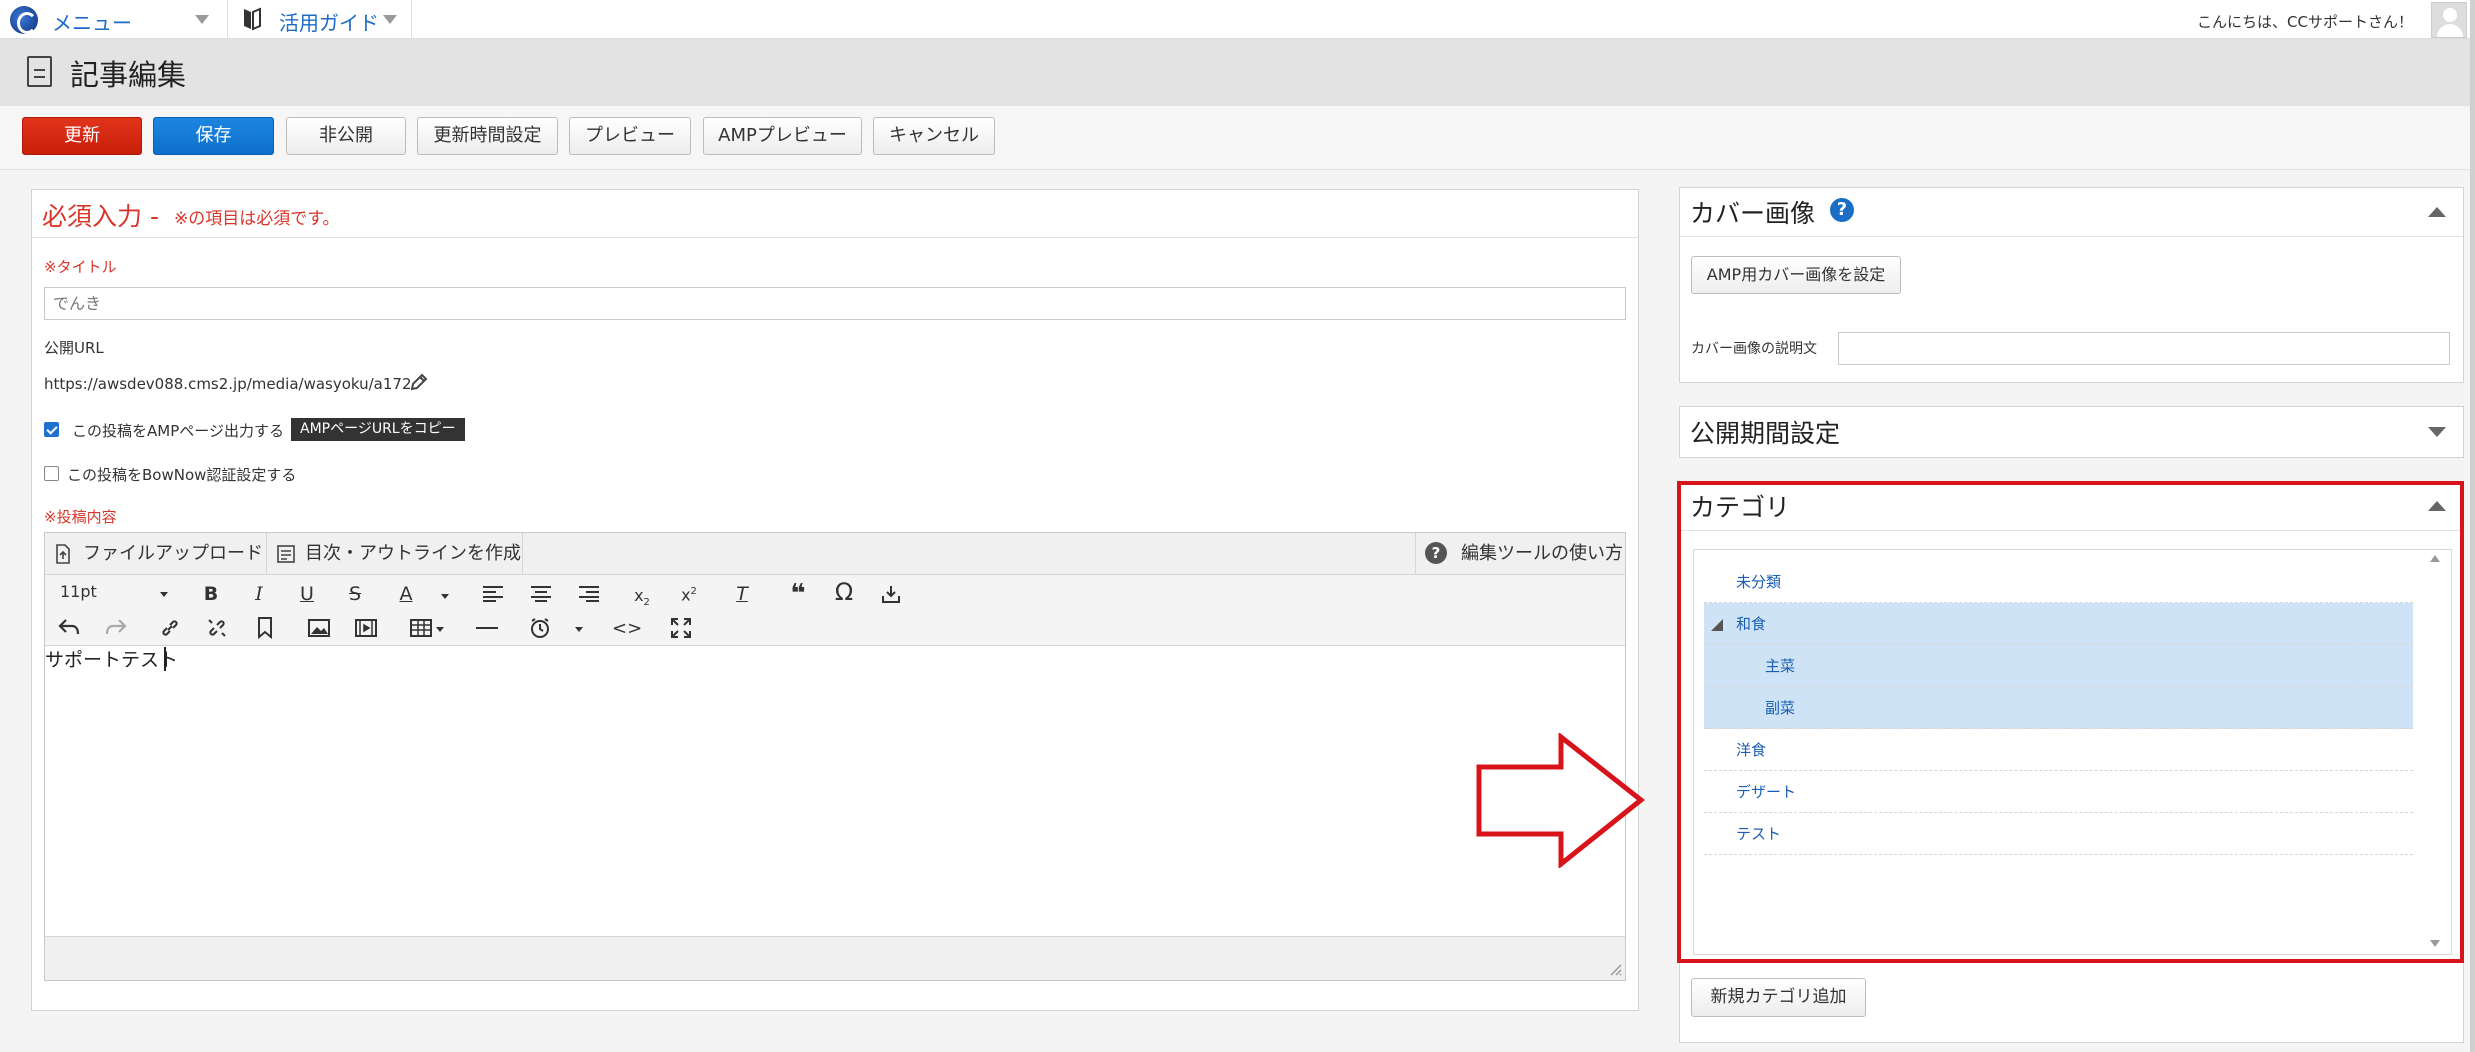 Image resolution: width=2475 pixels, height=1052 pixels. What do you see at coordinates (202, 19) in the screenshot?
I see `menu-dropdown-caret-icon` at bounding box center [202, 19].